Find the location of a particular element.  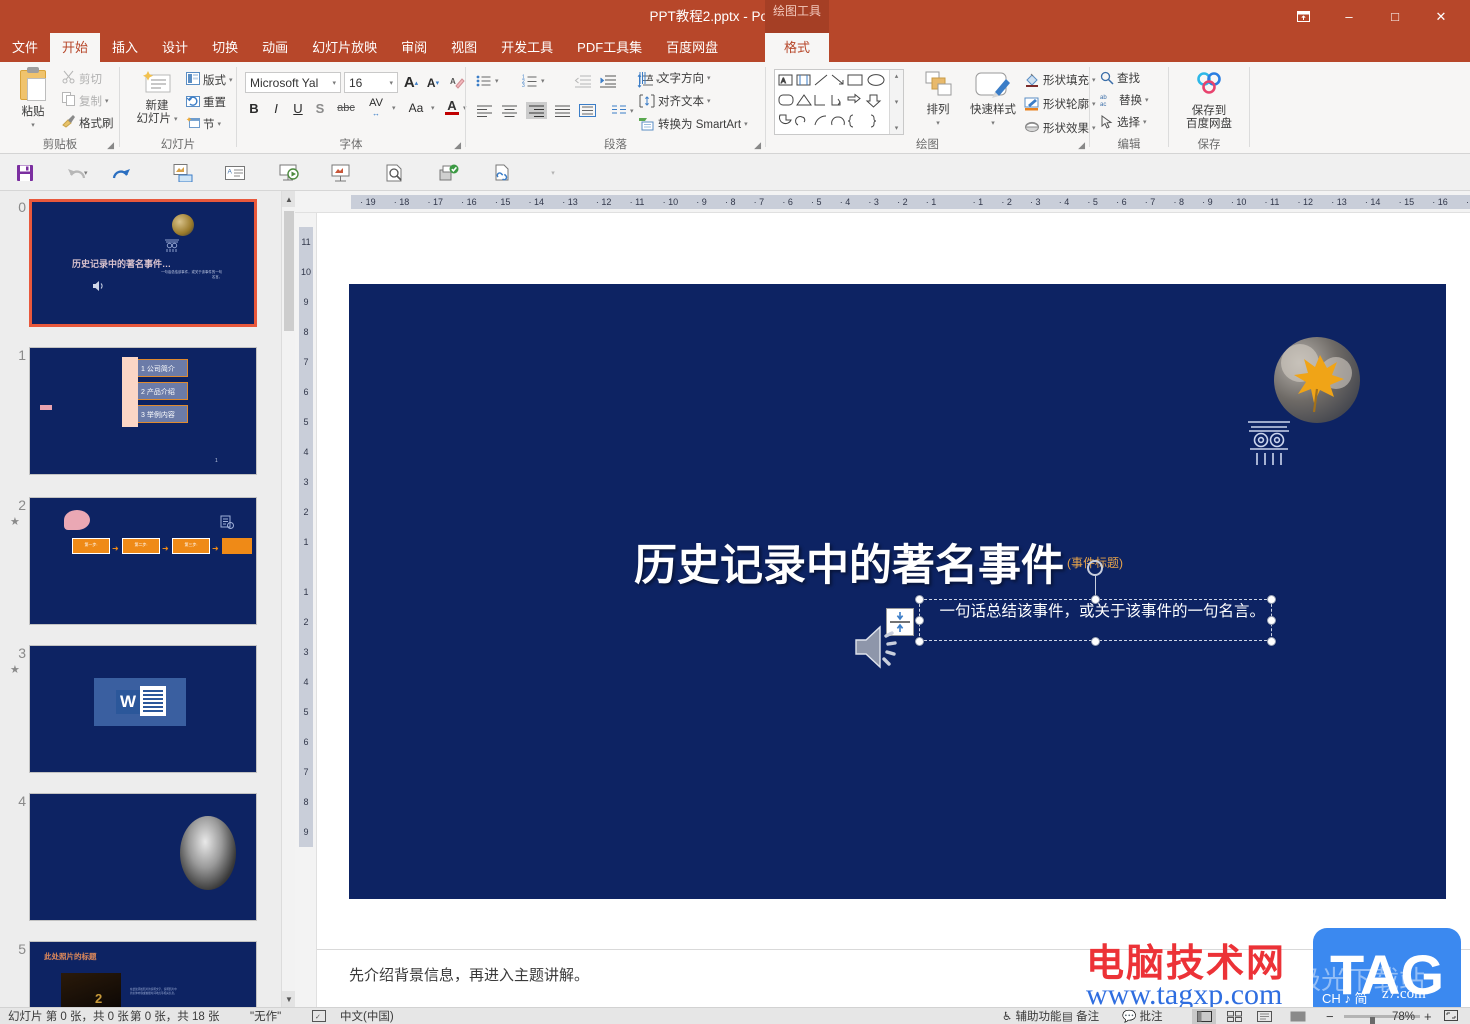

numbering-button: 123 ▾ is located at coordinates (533, 81).